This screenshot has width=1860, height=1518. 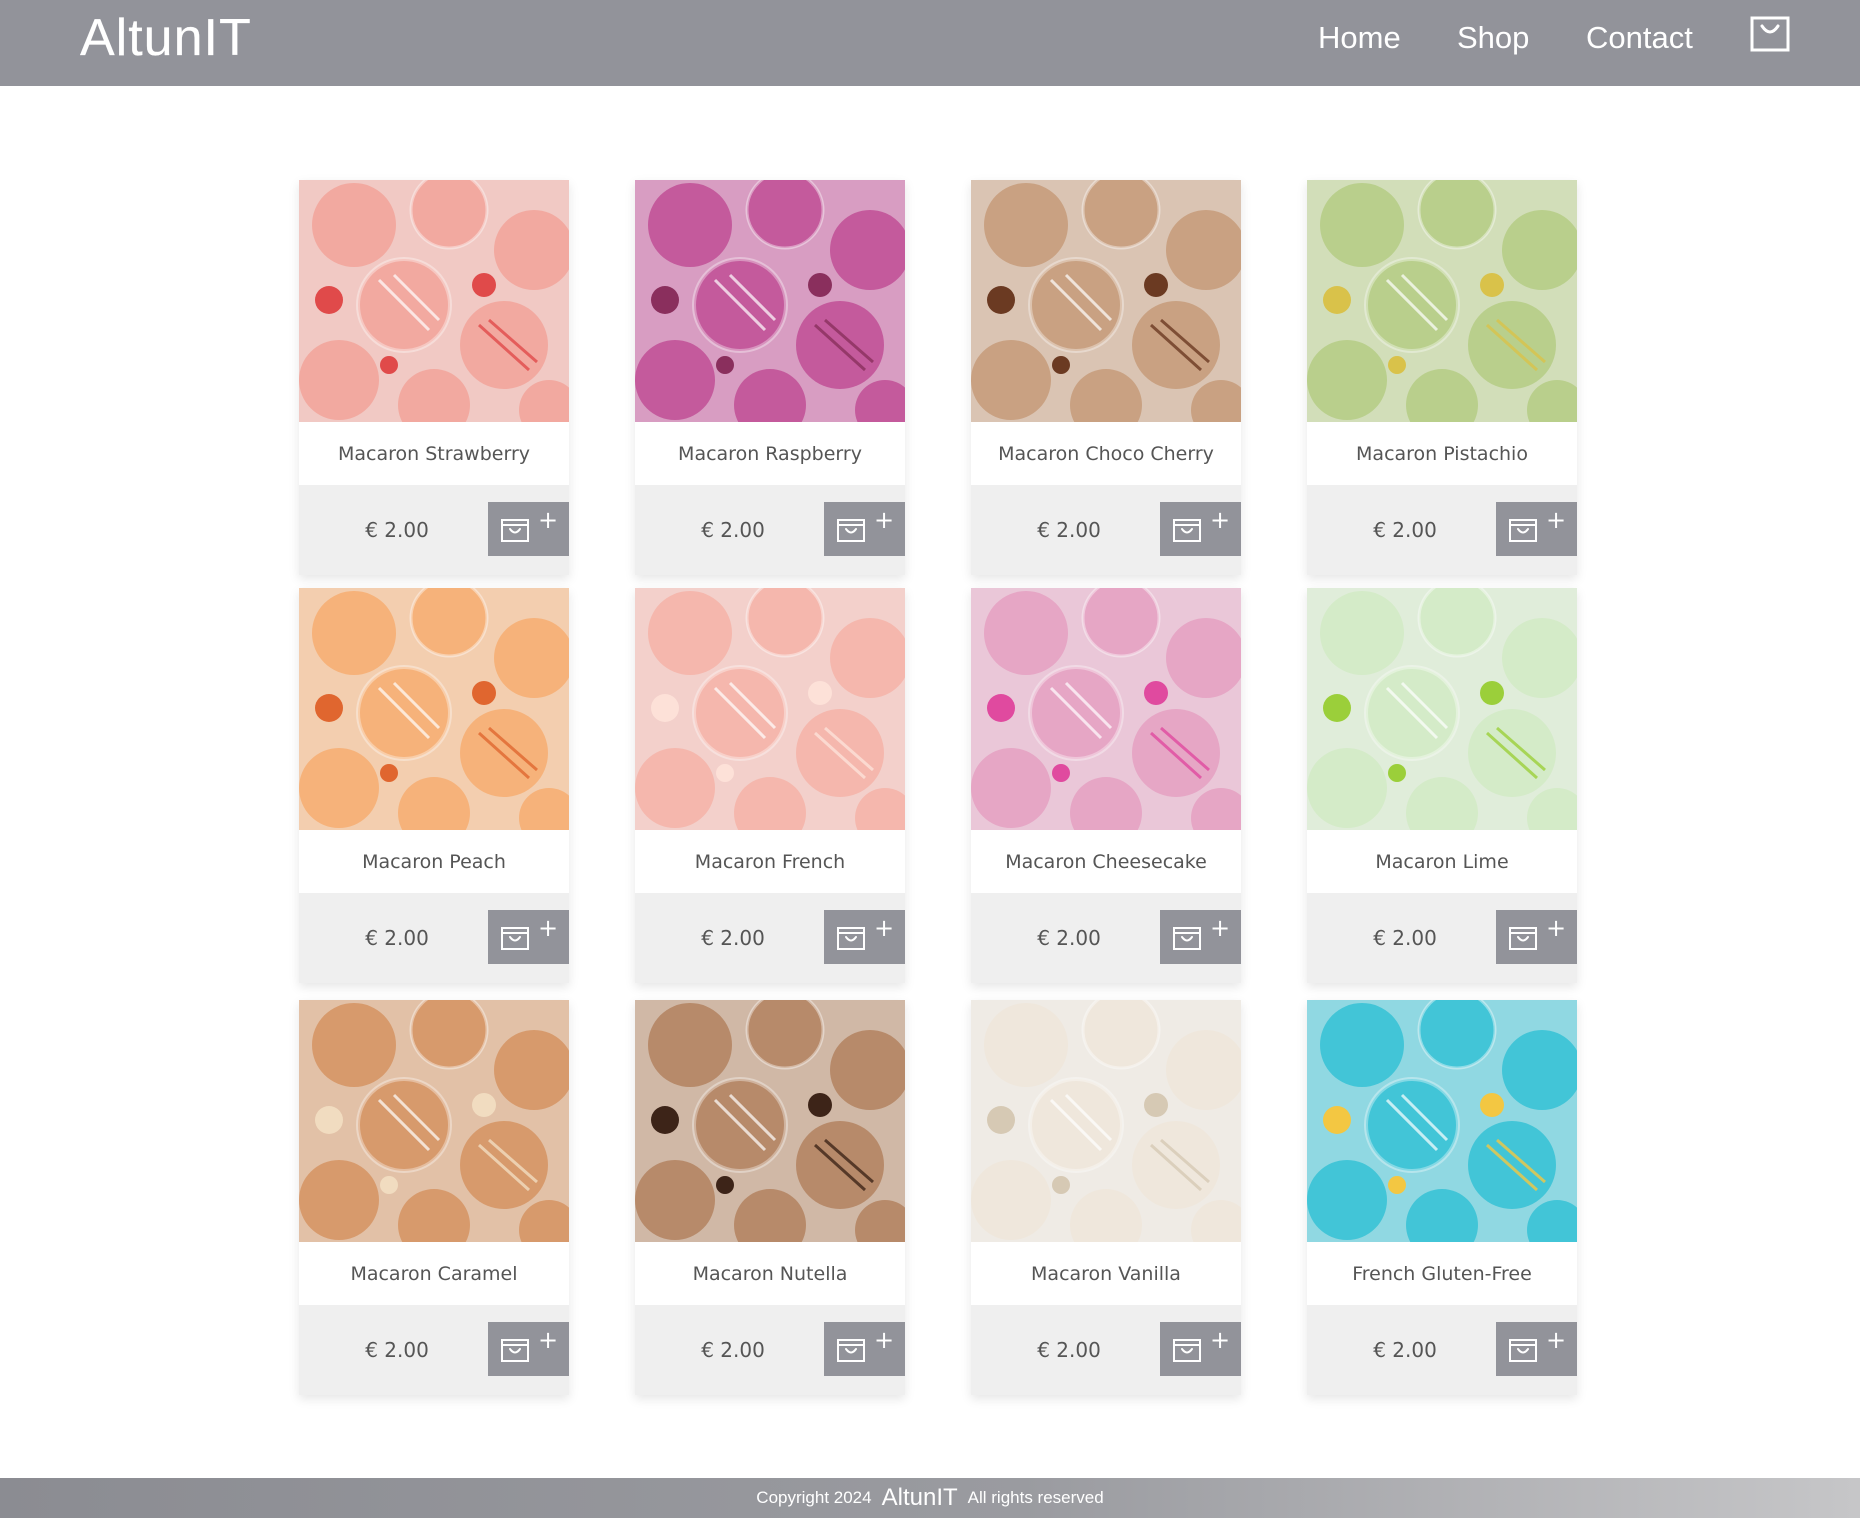 What do you see at coordinates (770, 861) in the screenshot?
I see `product-name: Macaron French` at bounding box center [770, 861].